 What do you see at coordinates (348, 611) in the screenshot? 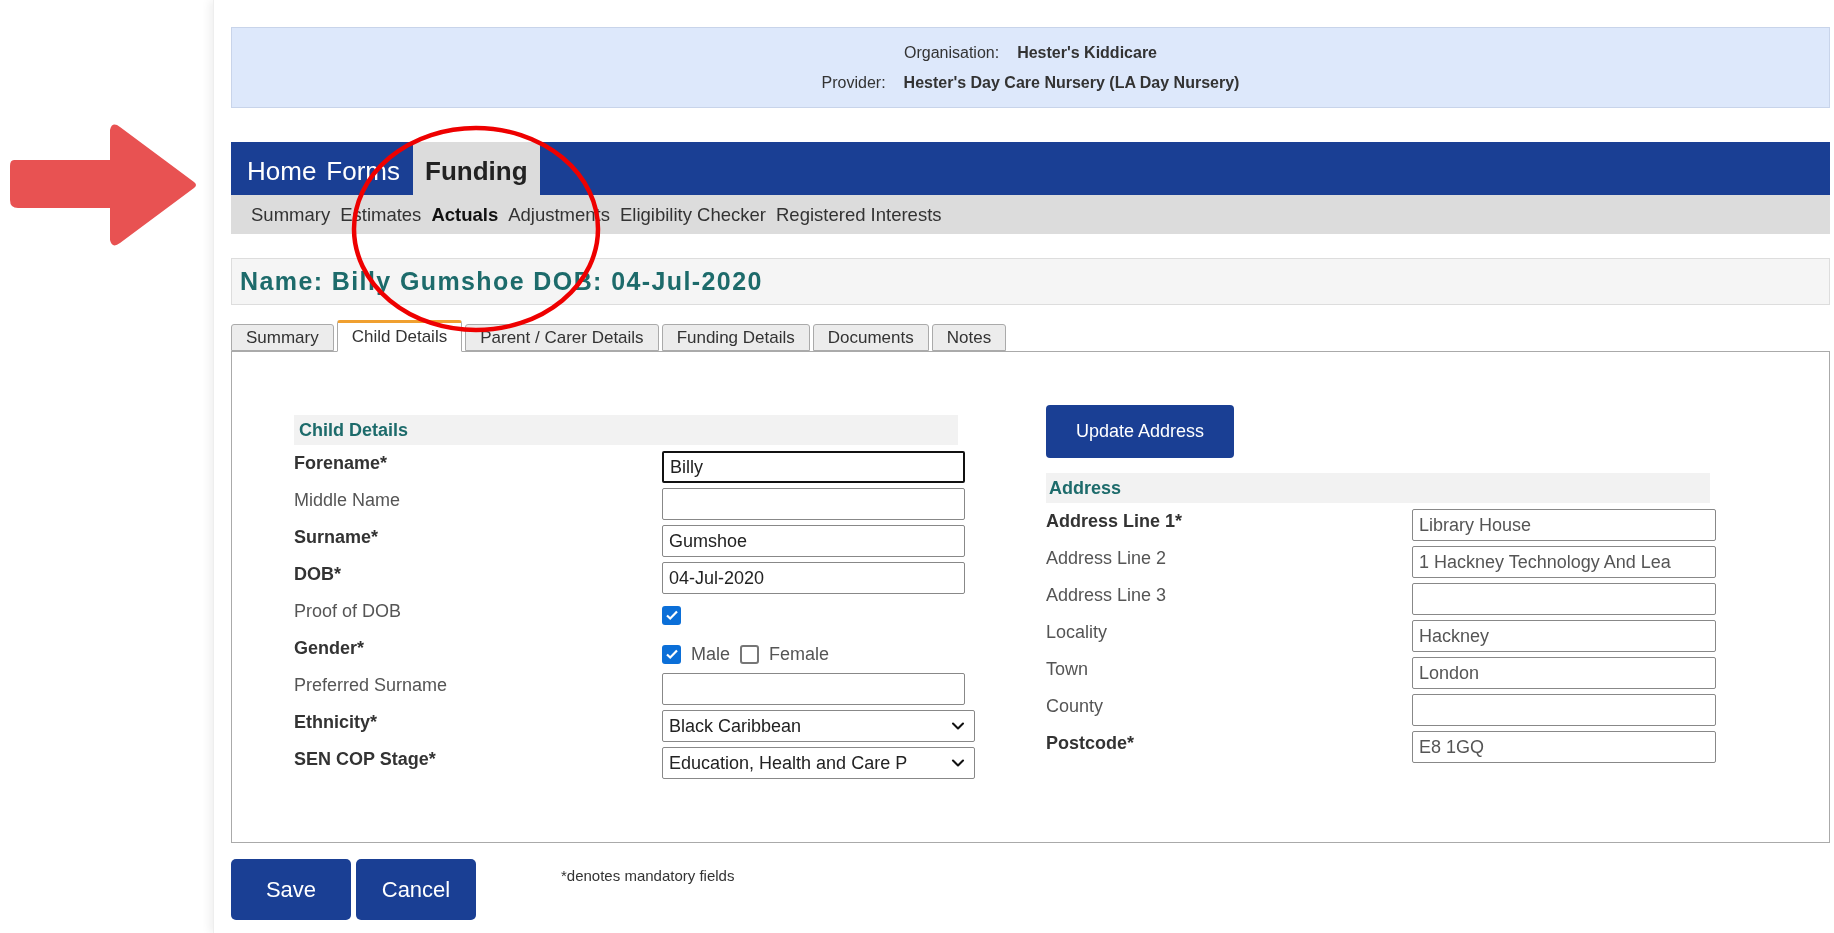
I see `field-label: Proof of DOB` at bounding box center [348, 611].